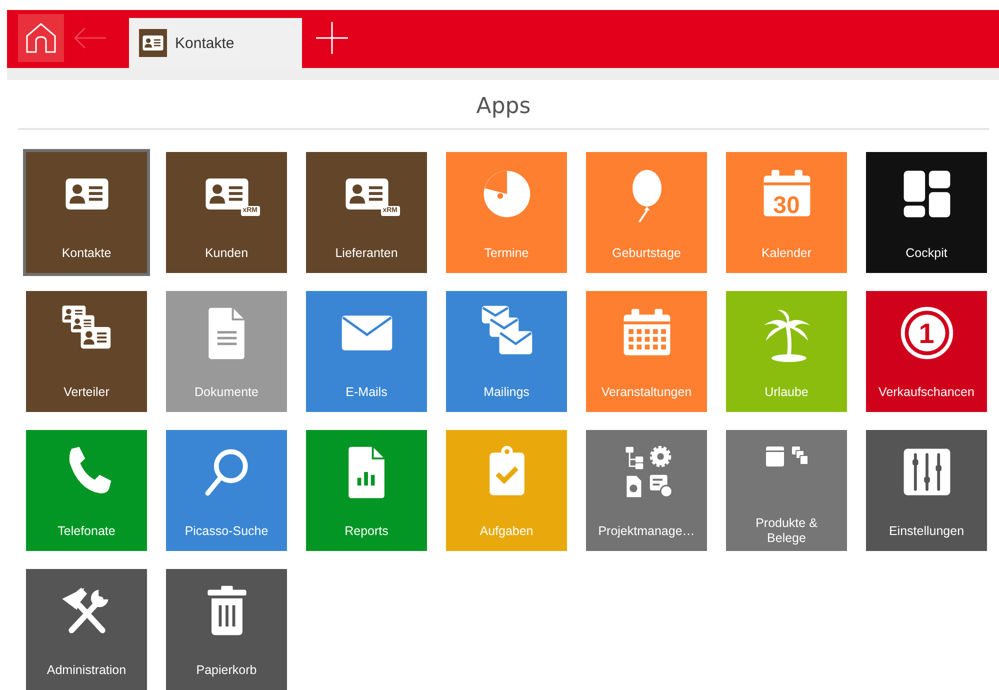 This screenshot has height=690, width=999. I want to click on app-tile: Telefonate, so click(86, 490).